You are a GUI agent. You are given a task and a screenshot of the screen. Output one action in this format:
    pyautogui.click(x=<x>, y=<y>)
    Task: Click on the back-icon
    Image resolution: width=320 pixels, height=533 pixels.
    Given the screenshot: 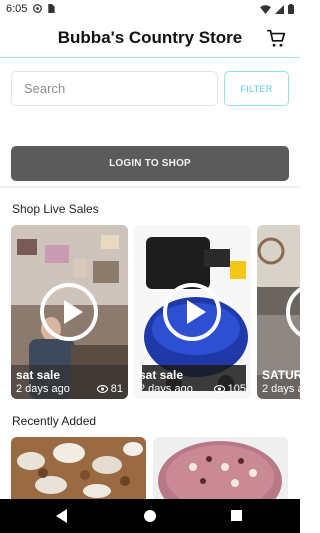 What is the action you would take?
    pyautogui.click(x=61, y=516)
    